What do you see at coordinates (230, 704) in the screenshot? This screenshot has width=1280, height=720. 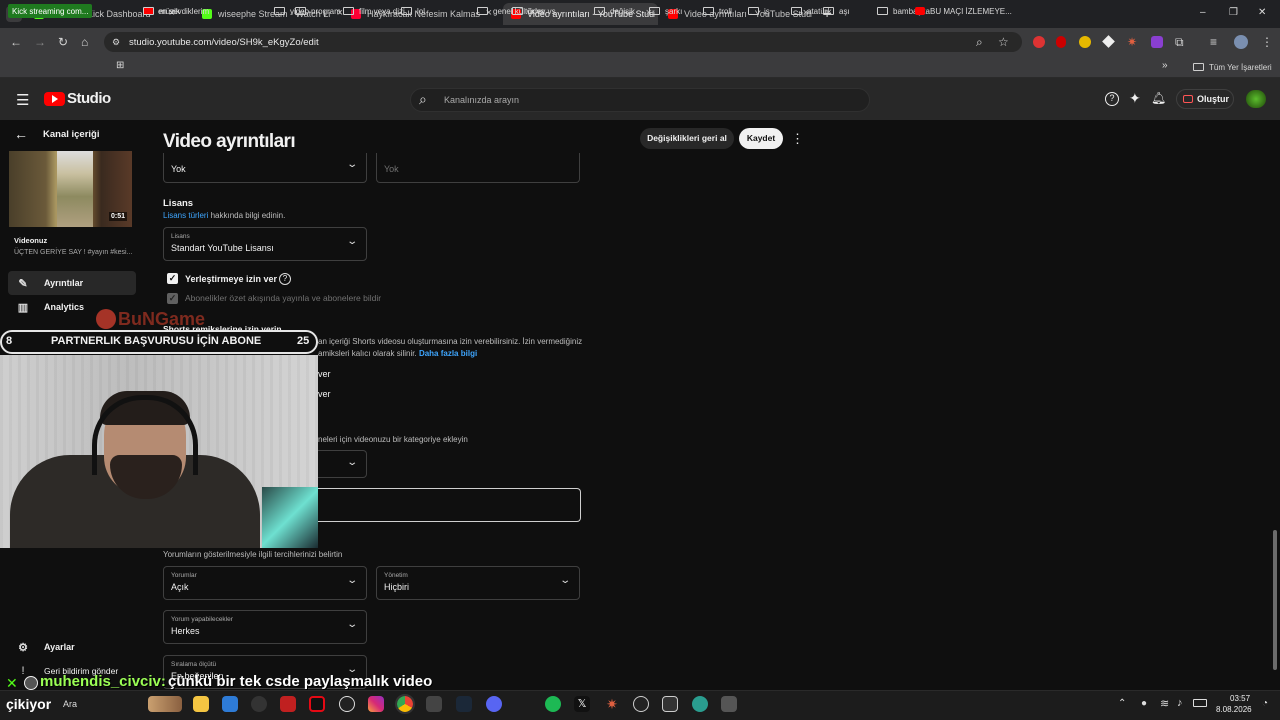 I see `mail-icon` at bounding box center [230, 704].